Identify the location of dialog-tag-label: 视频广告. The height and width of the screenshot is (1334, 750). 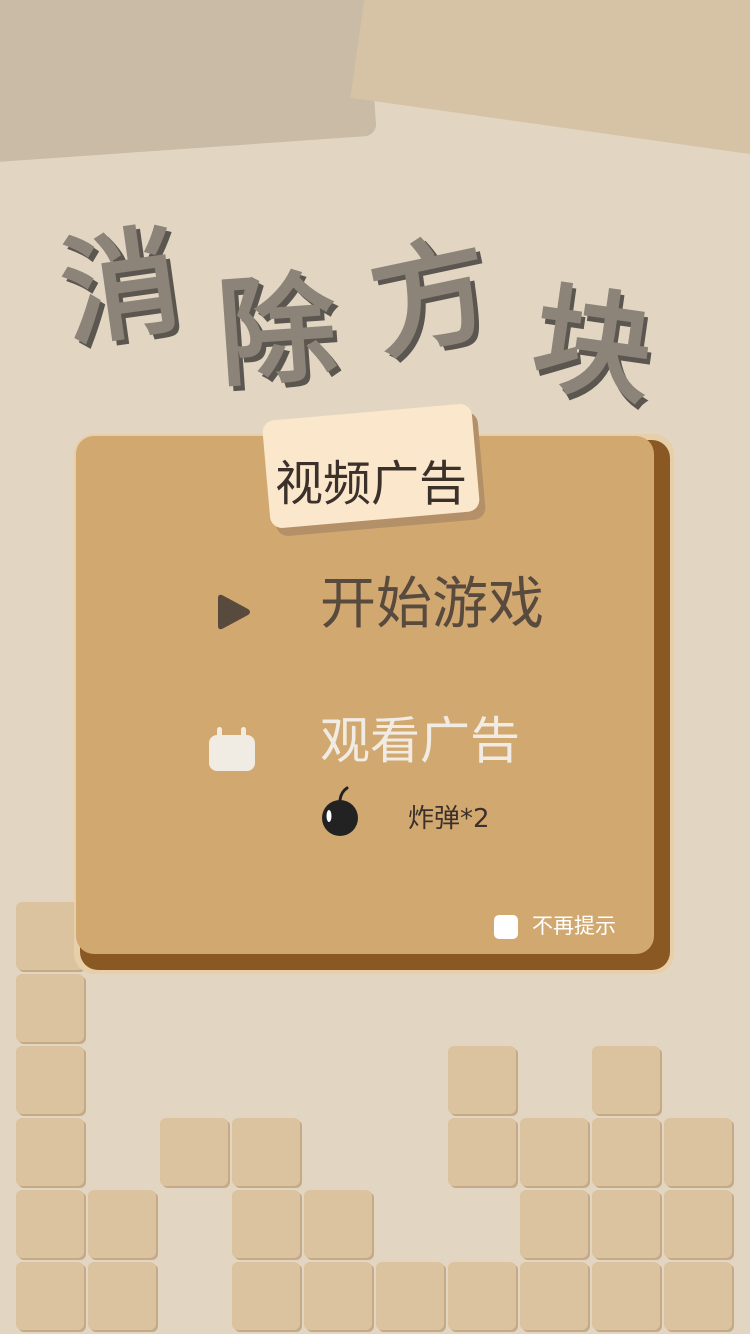
(370, 484).